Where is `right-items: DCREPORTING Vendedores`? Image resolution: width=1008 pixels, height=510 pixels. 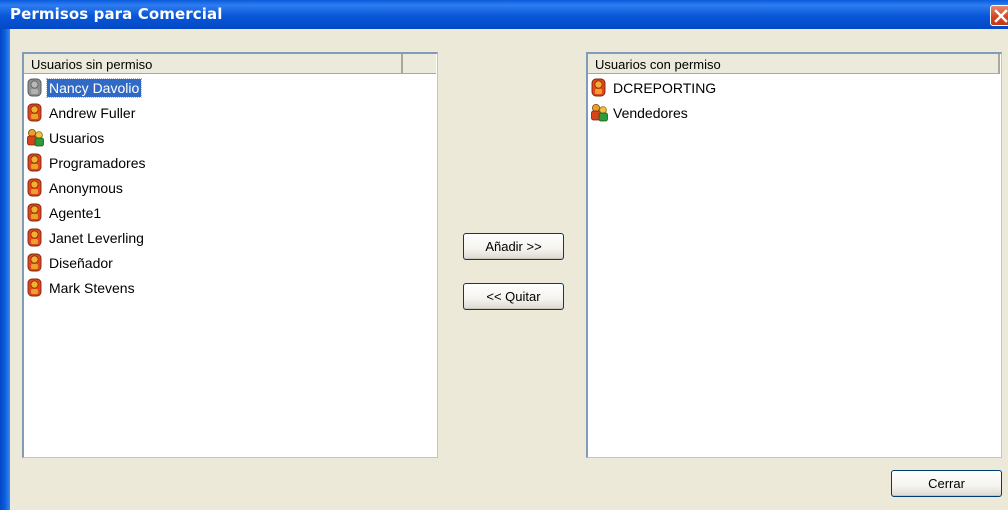
right-items: DCREPORTING Vendedores is located at coordinates (654, 100).